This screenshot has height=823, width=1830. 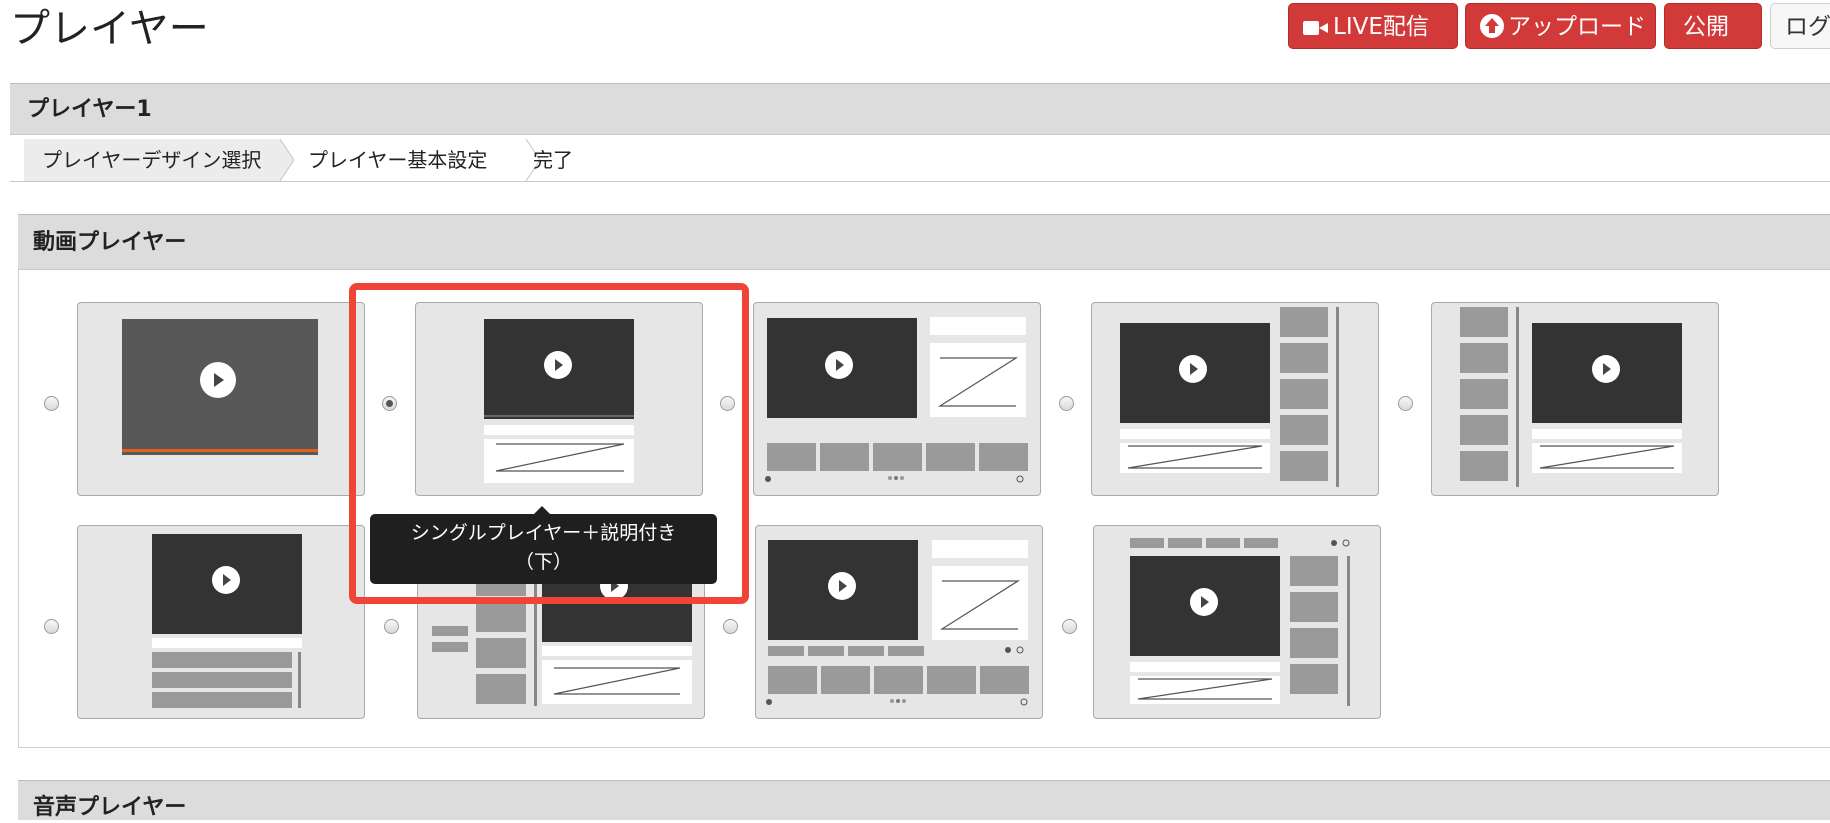 I want to click on logout-button: ログ, so click(x=1800, y=26).